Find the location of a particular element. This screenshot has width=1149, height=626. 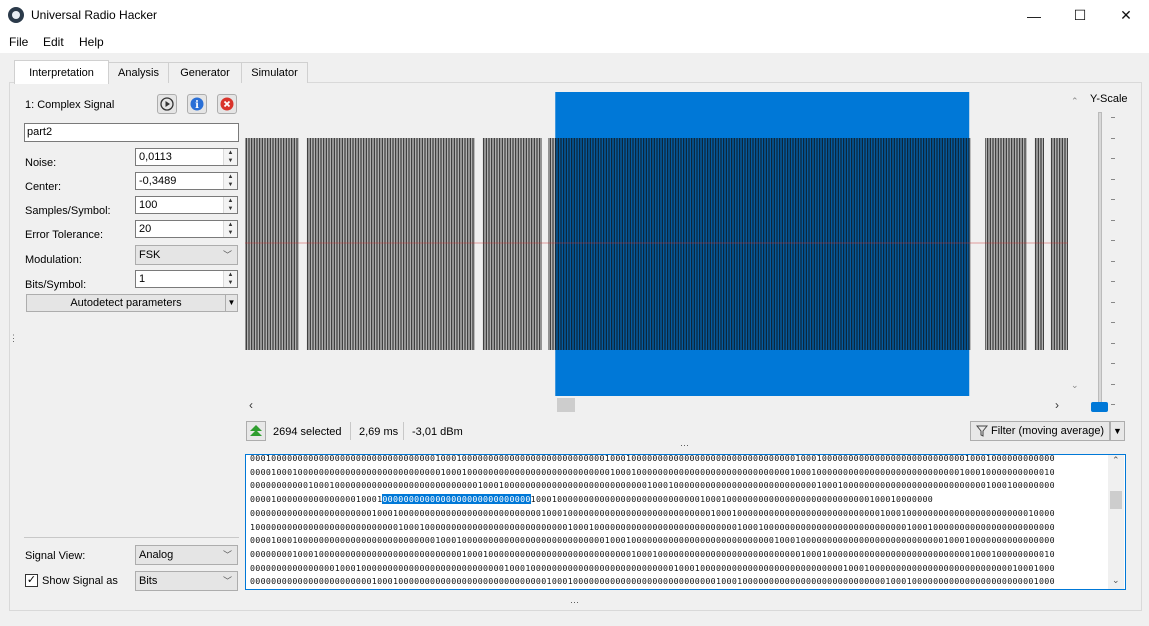

tab-interpretation: Interpretation is located at coordinates (61, 72).